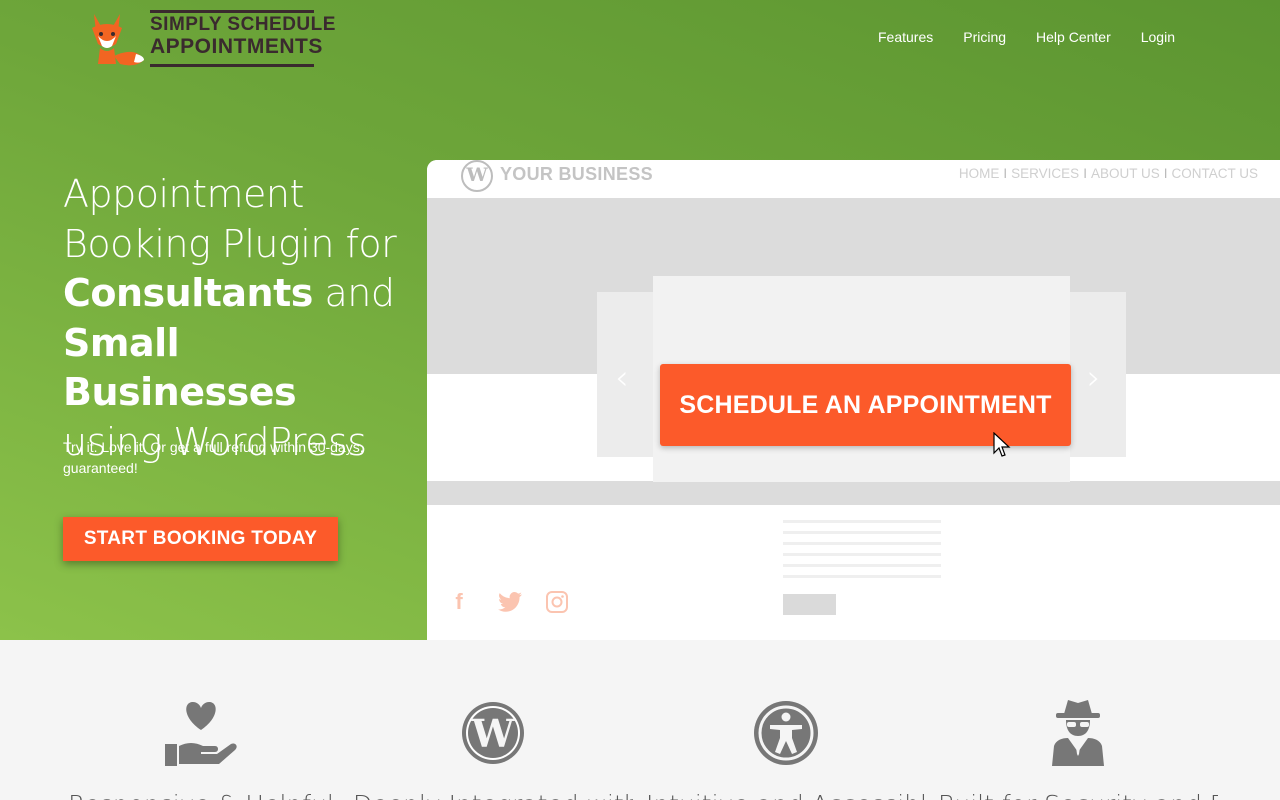  I want to click on instagram-icon, so click(557, 602).